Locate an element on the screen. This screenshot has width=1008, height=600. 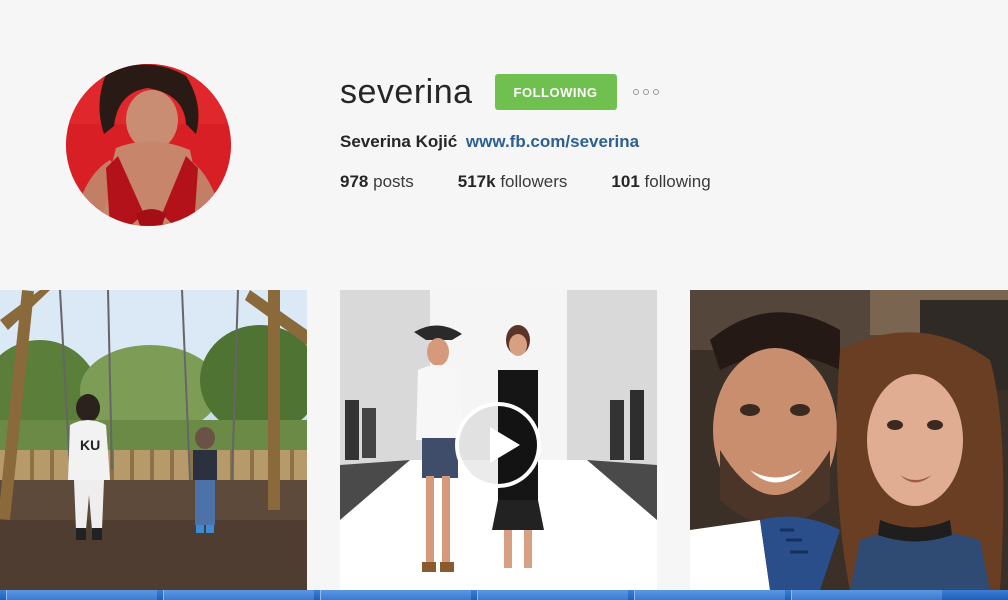
following-label: following is located at coordinates (677, 181).